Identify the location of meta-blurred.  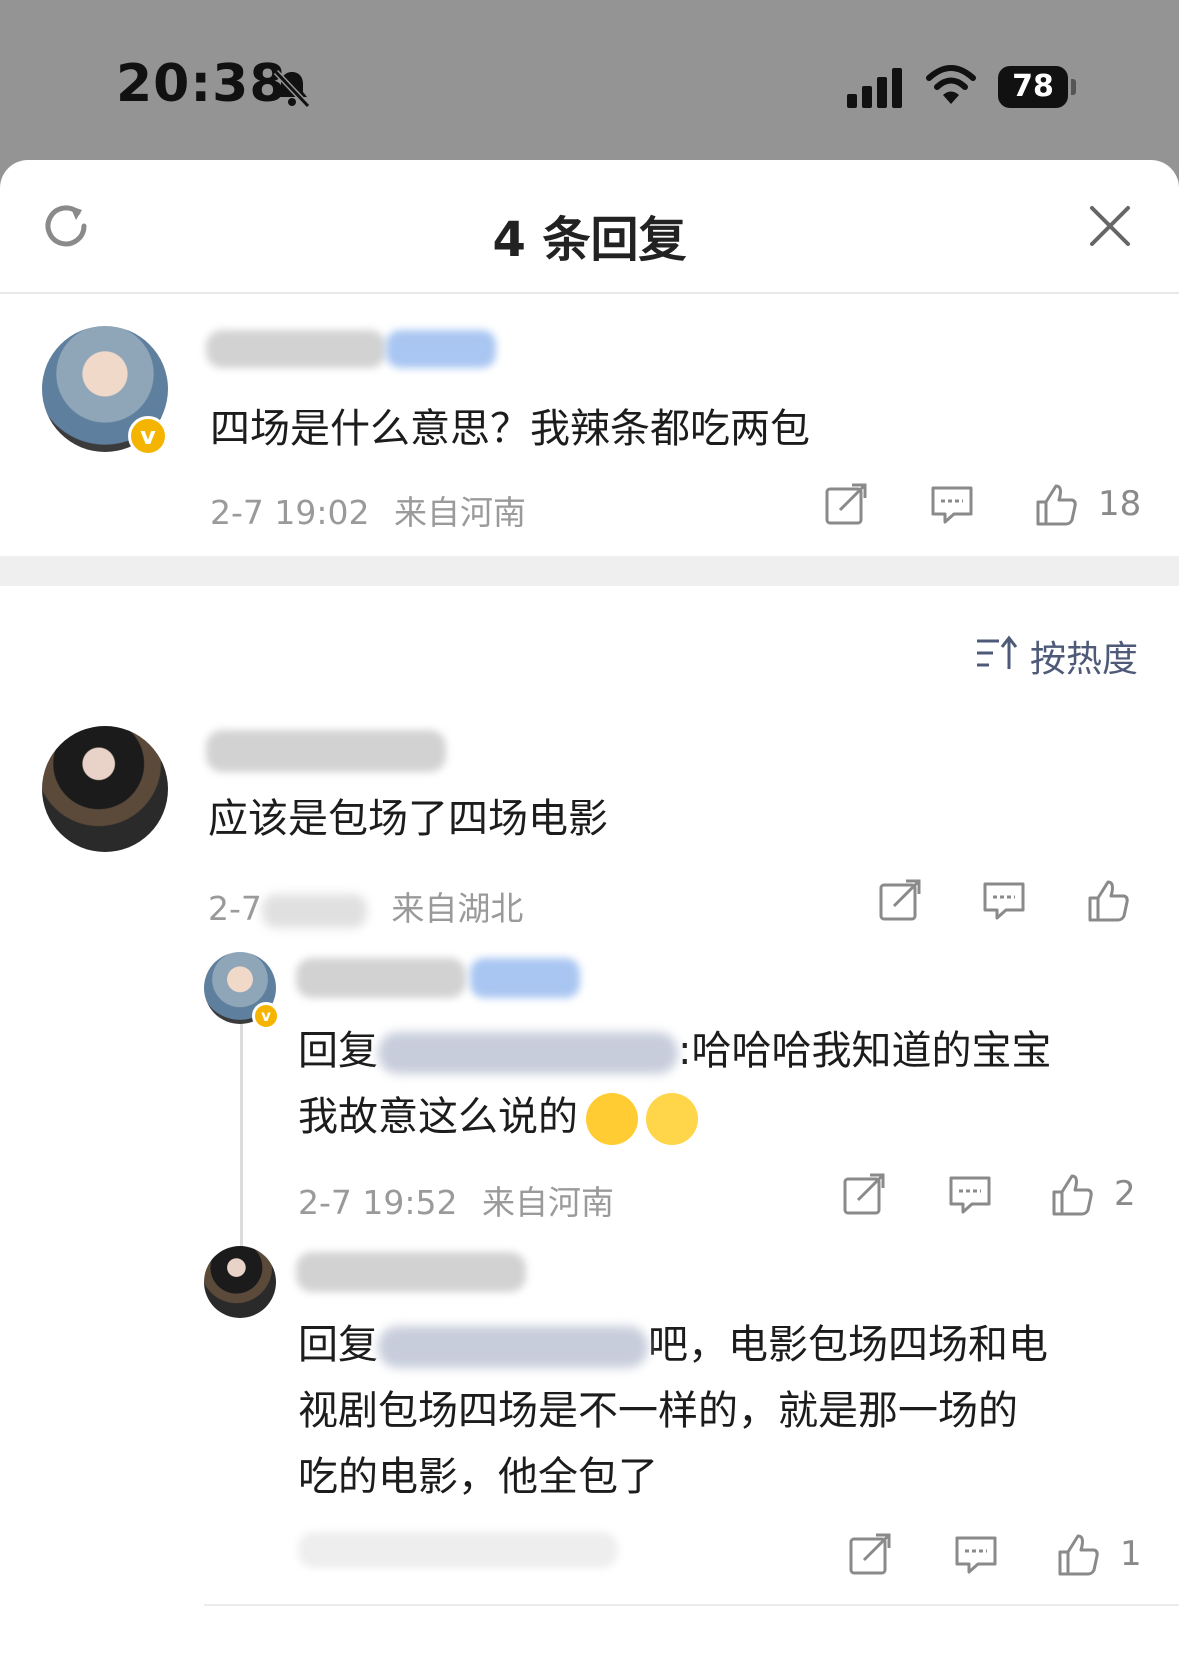
(458, 1550).